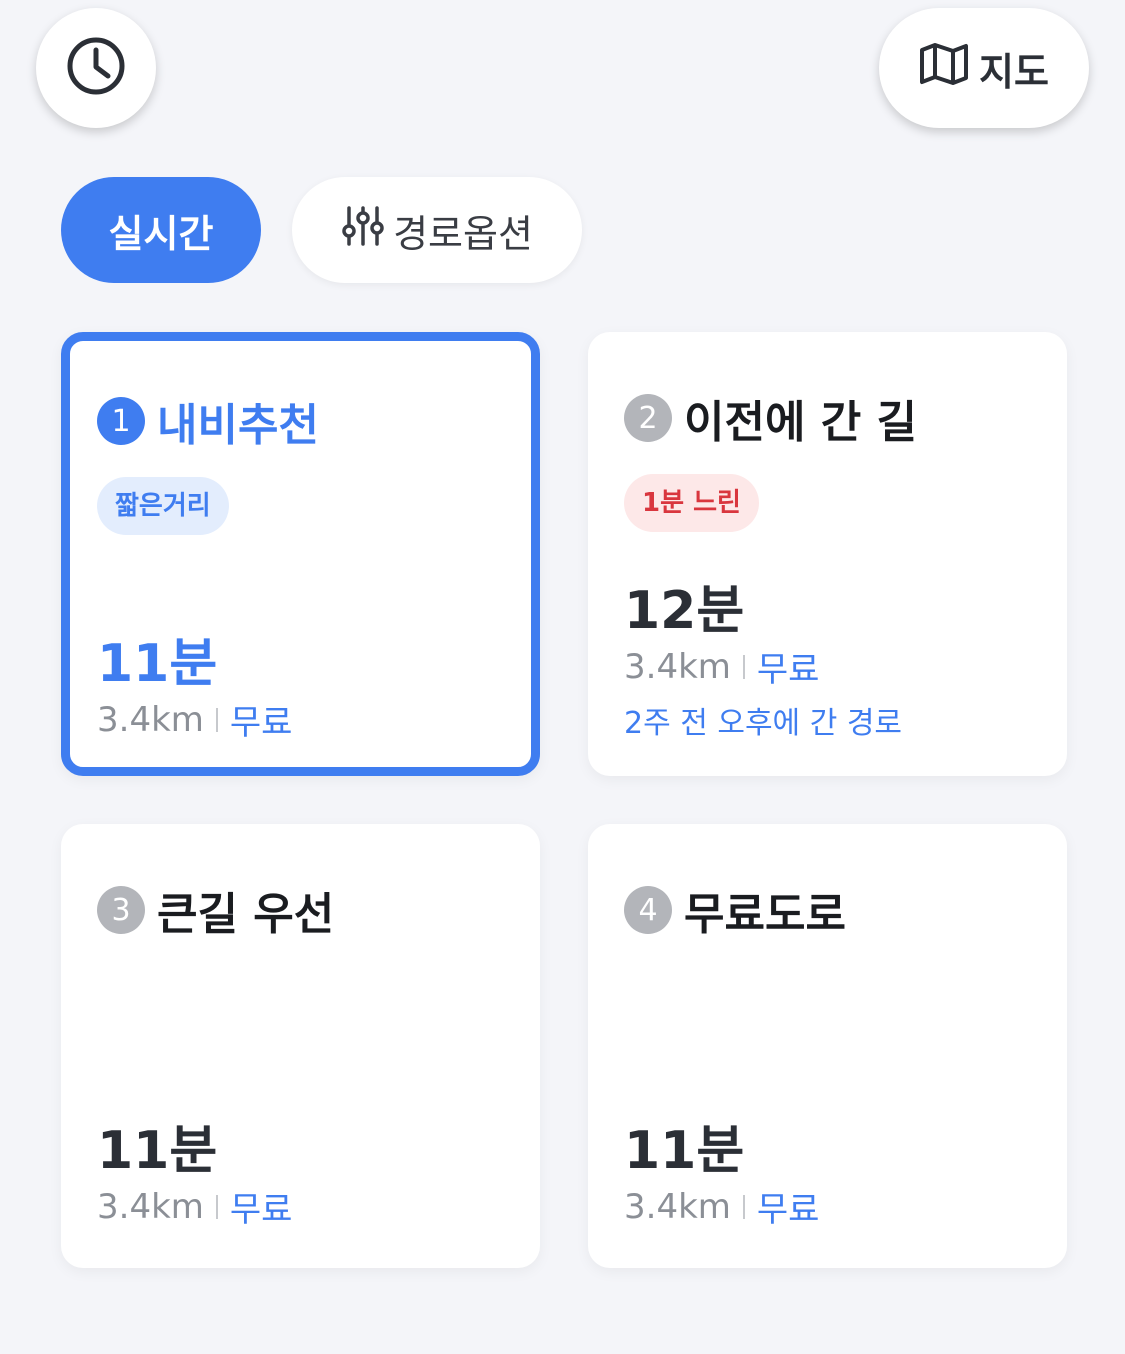  I want to click on realtime-filter-button: 실시간, so click(161, 230).